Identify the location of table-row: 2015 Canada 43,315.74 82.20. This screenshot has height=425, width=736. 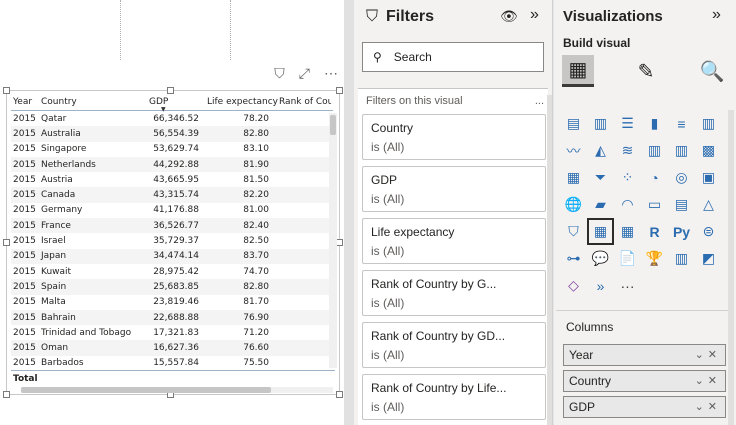
(172, 195).